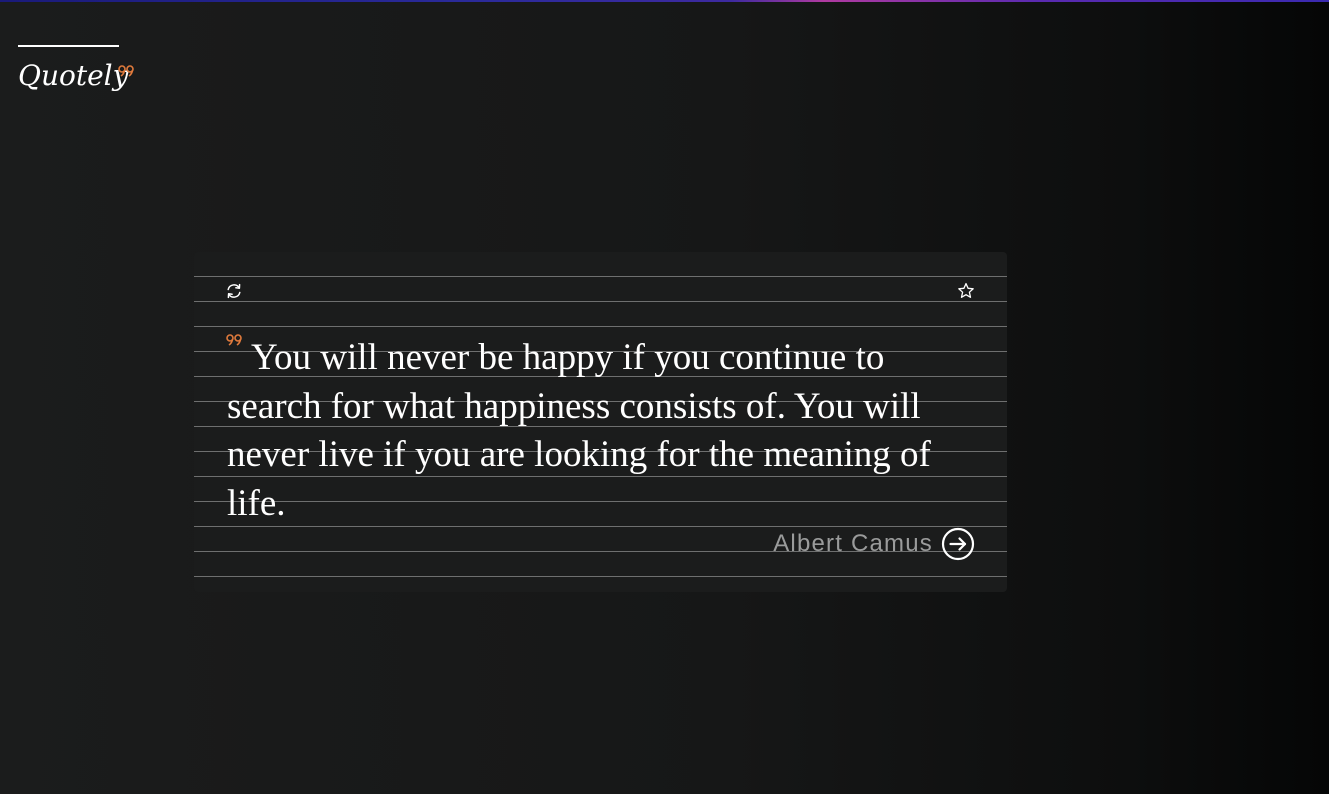 The height and width of the screenshot is (794, 1329). I want to click on arrow-right-circle-icon, so click(958, 544).